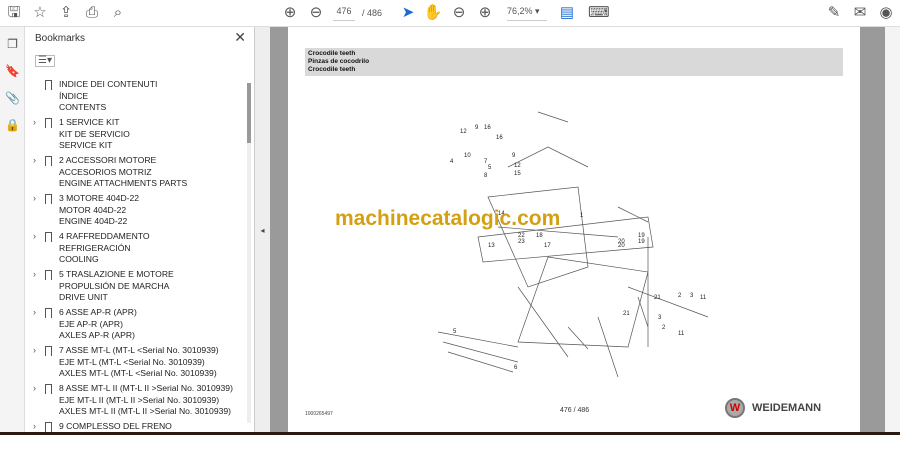  Describe the element at coordinates (83, 297) in the screenshot. I see `bookmark-label: DRIVE UNIT` at that location.